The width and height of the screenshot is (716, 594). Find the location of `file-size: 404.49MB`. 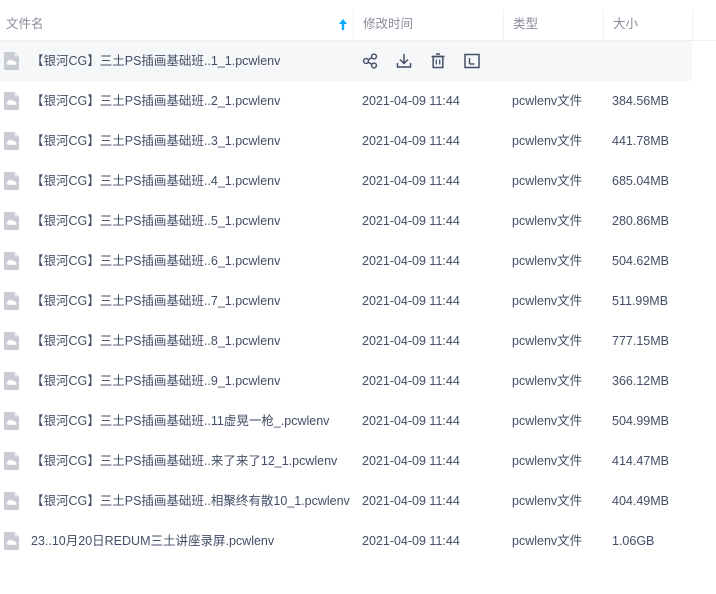

file-size: 404.49MB is located at coordinates (640, 501).